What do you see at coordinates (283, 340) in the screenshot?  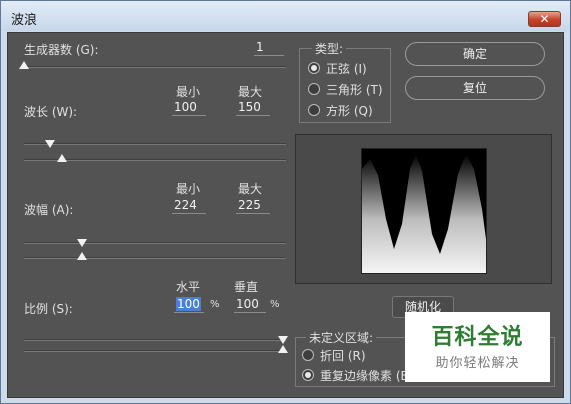 I see `scale-horizontal-slider-thumb` at bounding box center [283, 340].